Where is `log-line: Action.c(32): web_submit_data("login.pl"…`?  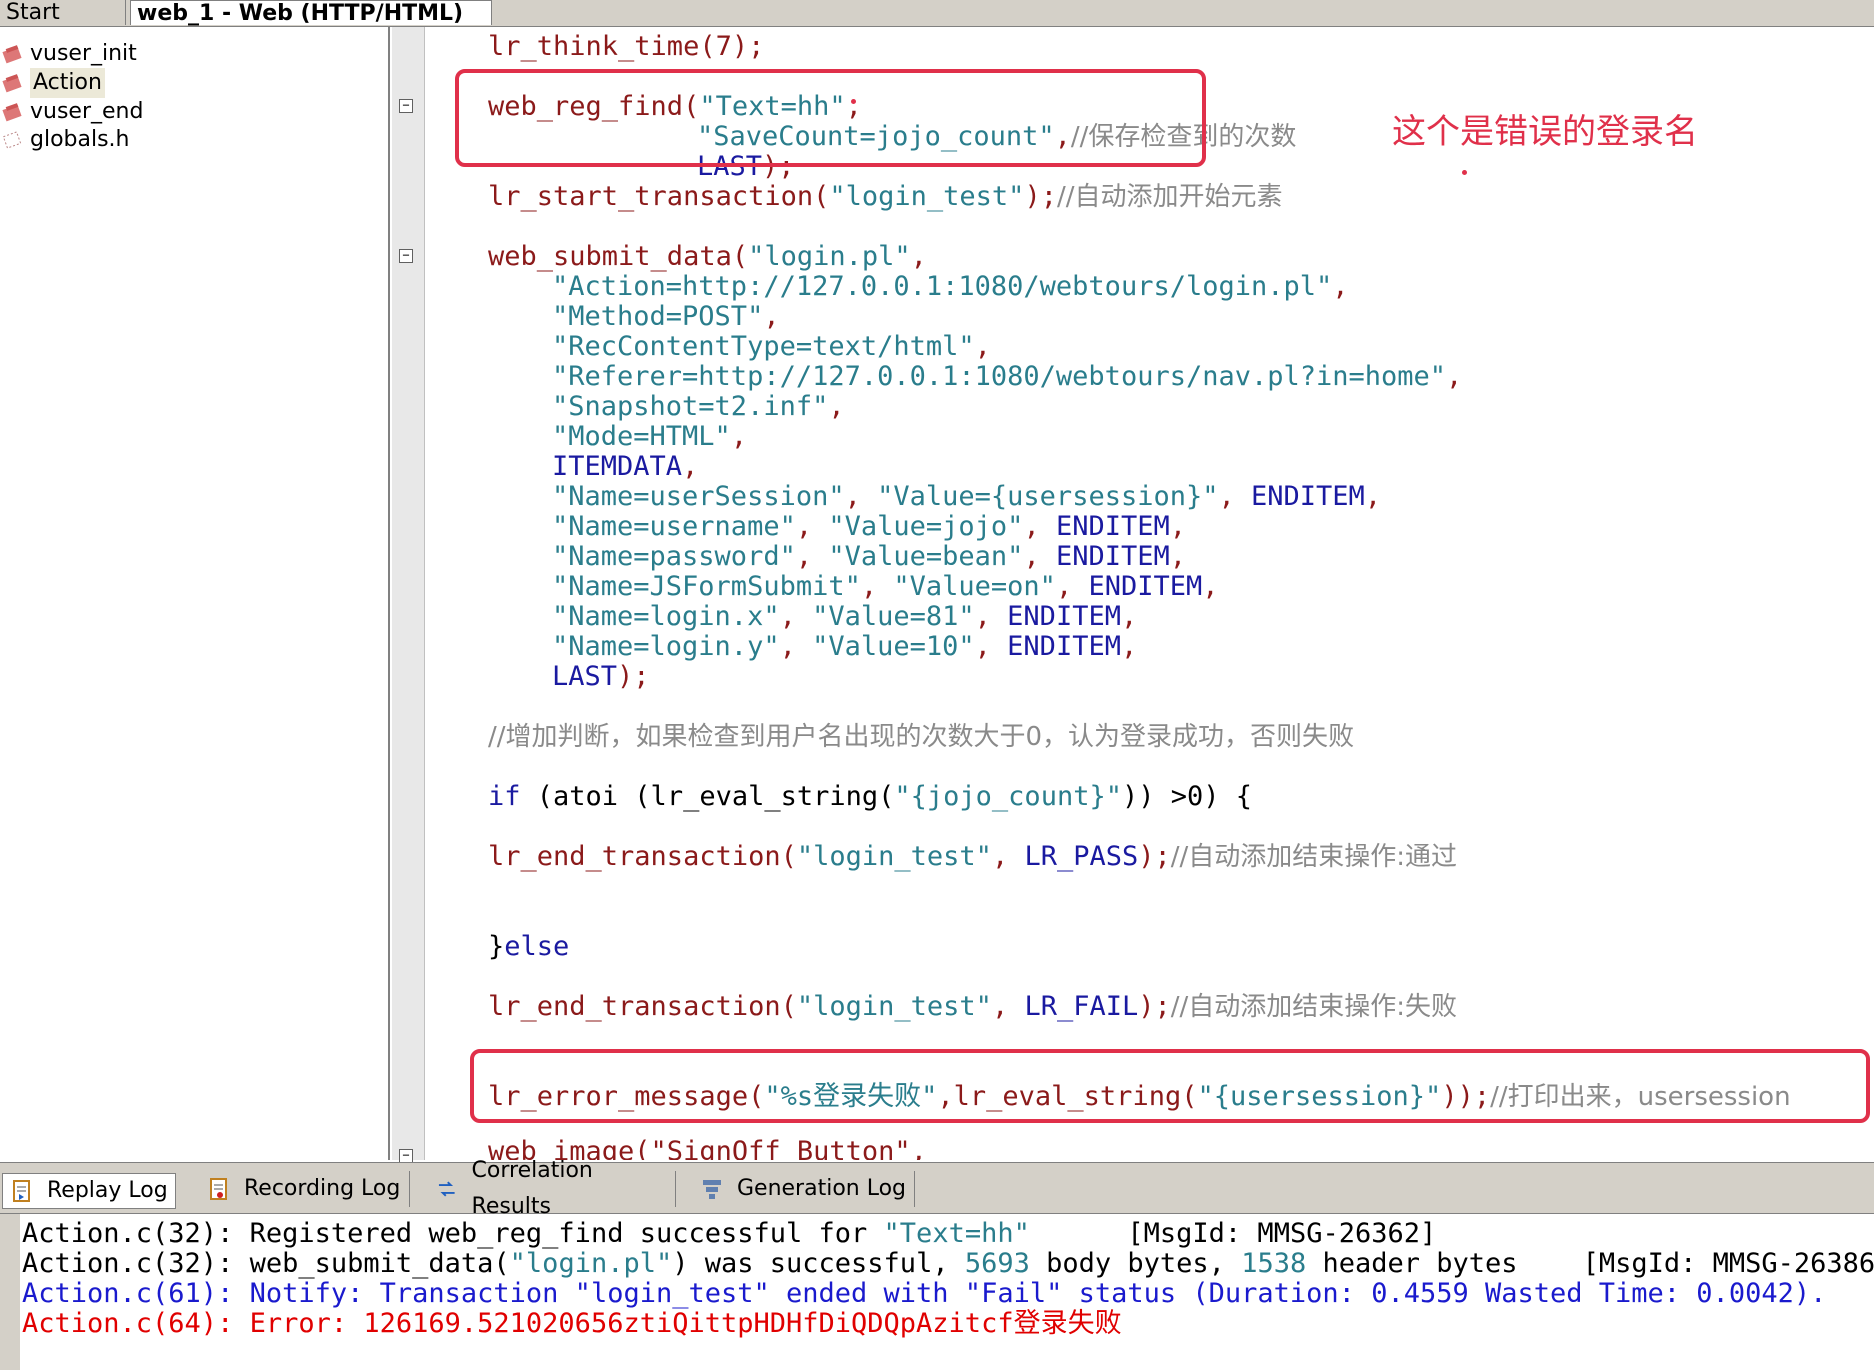
log-line: Action.c(32): web_submit_data("login.pl"… is located at coordinates (948, 1263).